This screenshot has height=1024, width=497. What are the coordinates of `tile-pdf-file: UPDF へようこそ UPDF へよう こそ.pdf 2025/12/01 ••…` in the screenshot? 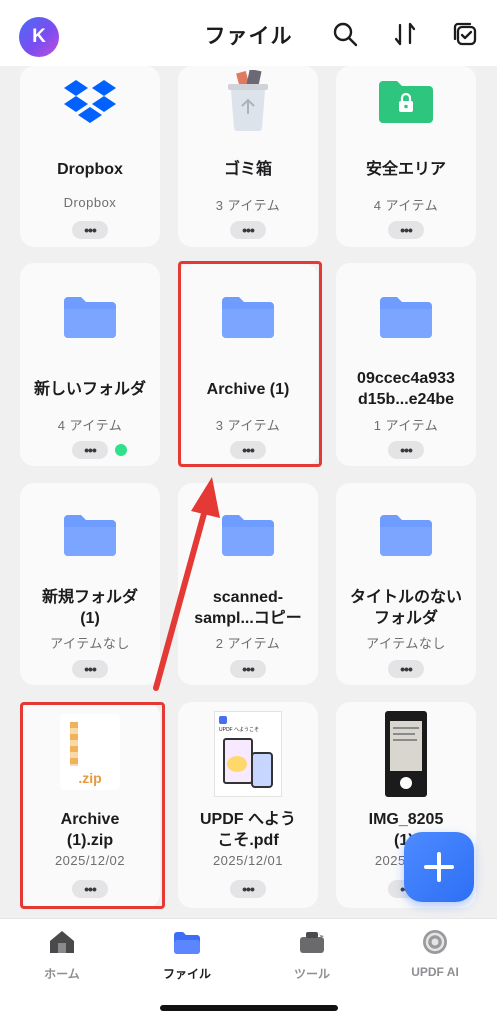 It's located at (248, 805).